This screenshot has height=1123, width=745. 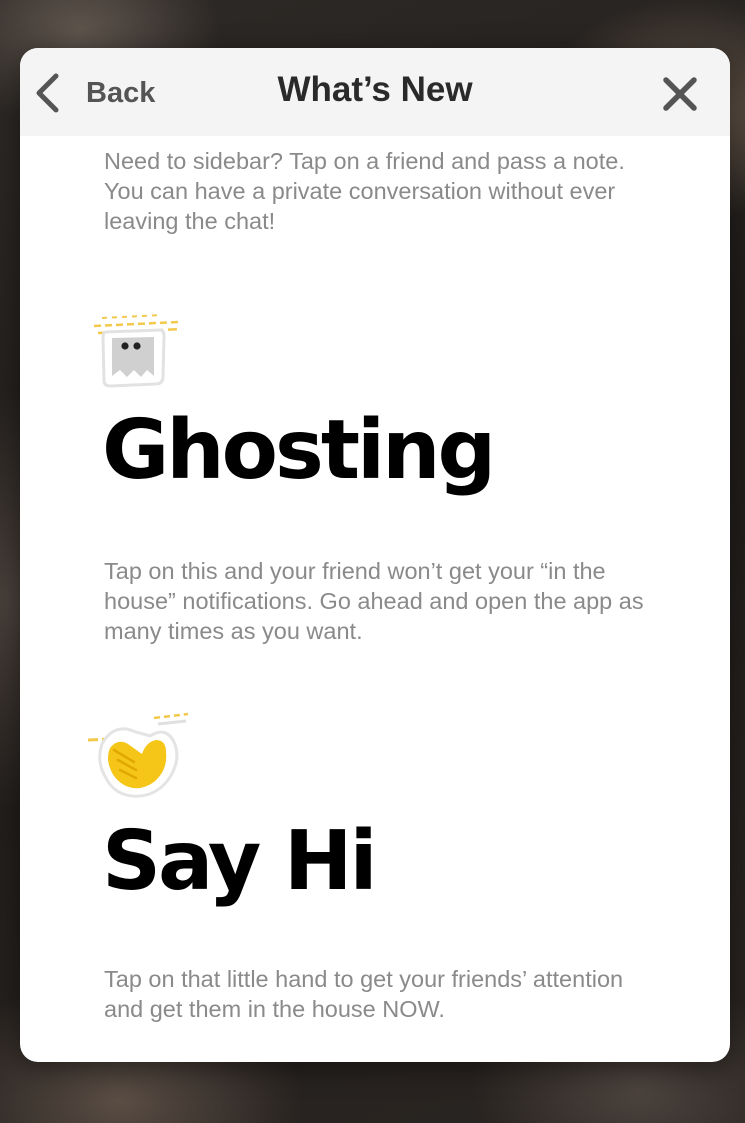 What do you see at coordinates (139, 758) in the screenshot?
I see `waving-hand-icon` at bounding box center [139, 758].